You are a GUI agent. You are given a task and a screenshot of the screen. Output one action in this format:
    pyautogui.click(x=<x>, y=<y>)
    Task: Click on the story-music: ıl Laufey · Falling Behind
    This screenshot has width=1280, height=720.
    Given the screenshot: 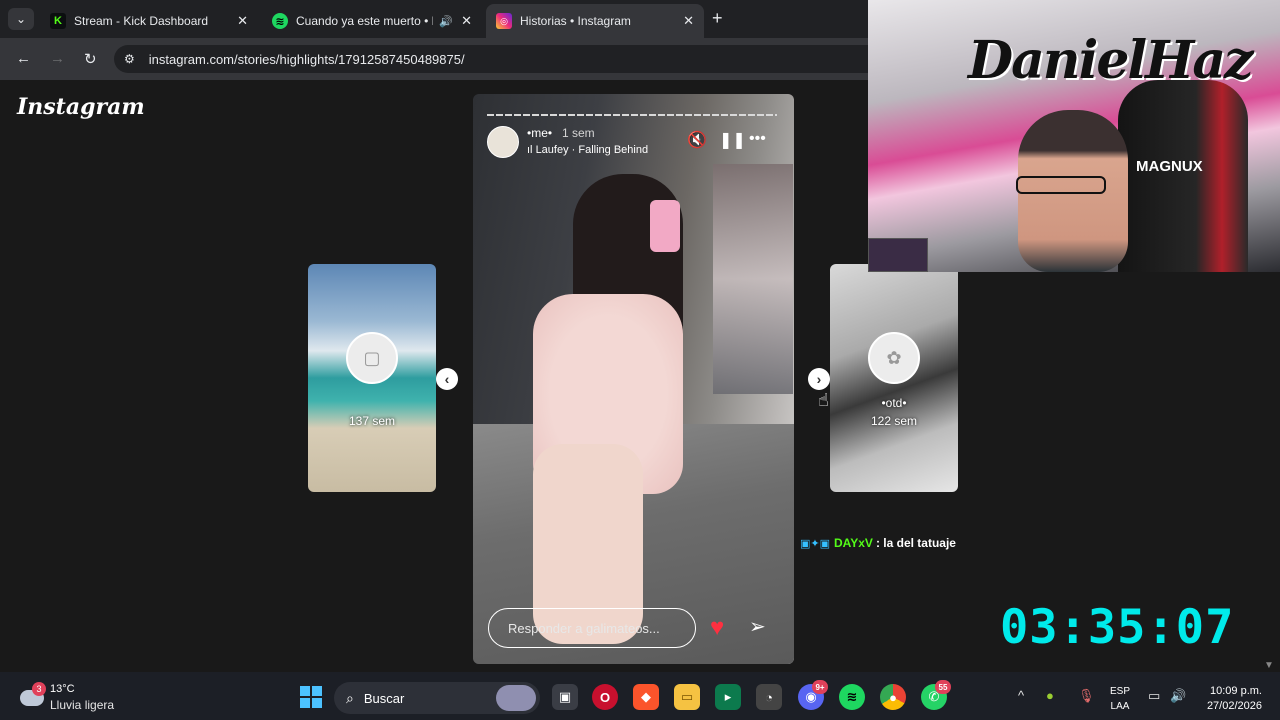 What is the action you would take?
    pyautogui.click(x=587, y=150)
    